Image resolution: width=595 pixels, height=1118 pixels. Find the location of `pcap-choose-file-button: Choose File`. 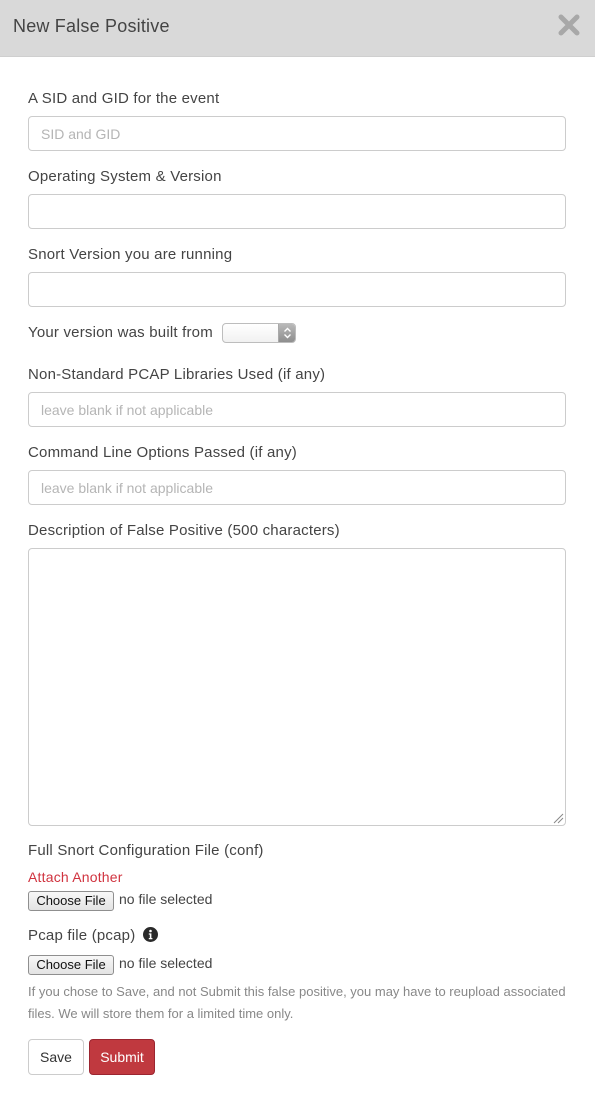

pcap-choose-file-button: Choose File is located at coordinates (71, 965).